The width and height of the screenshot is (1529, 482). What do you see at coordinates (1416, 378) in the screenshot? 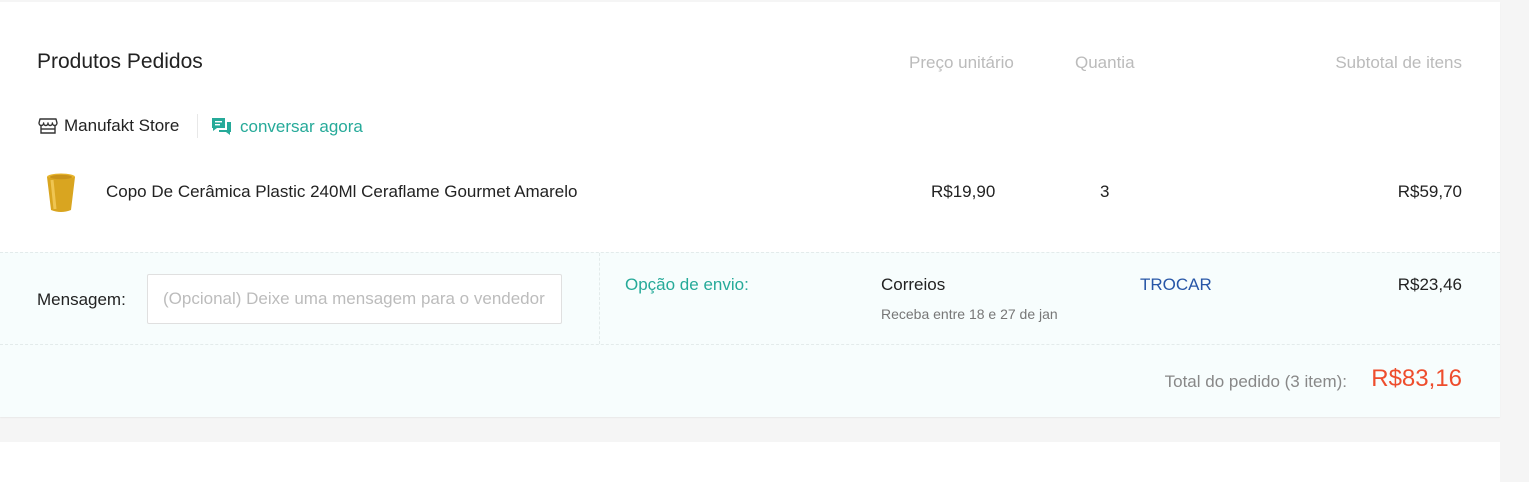
I see `order-total-value: R$83,16` at bounding box center [1416, 378].